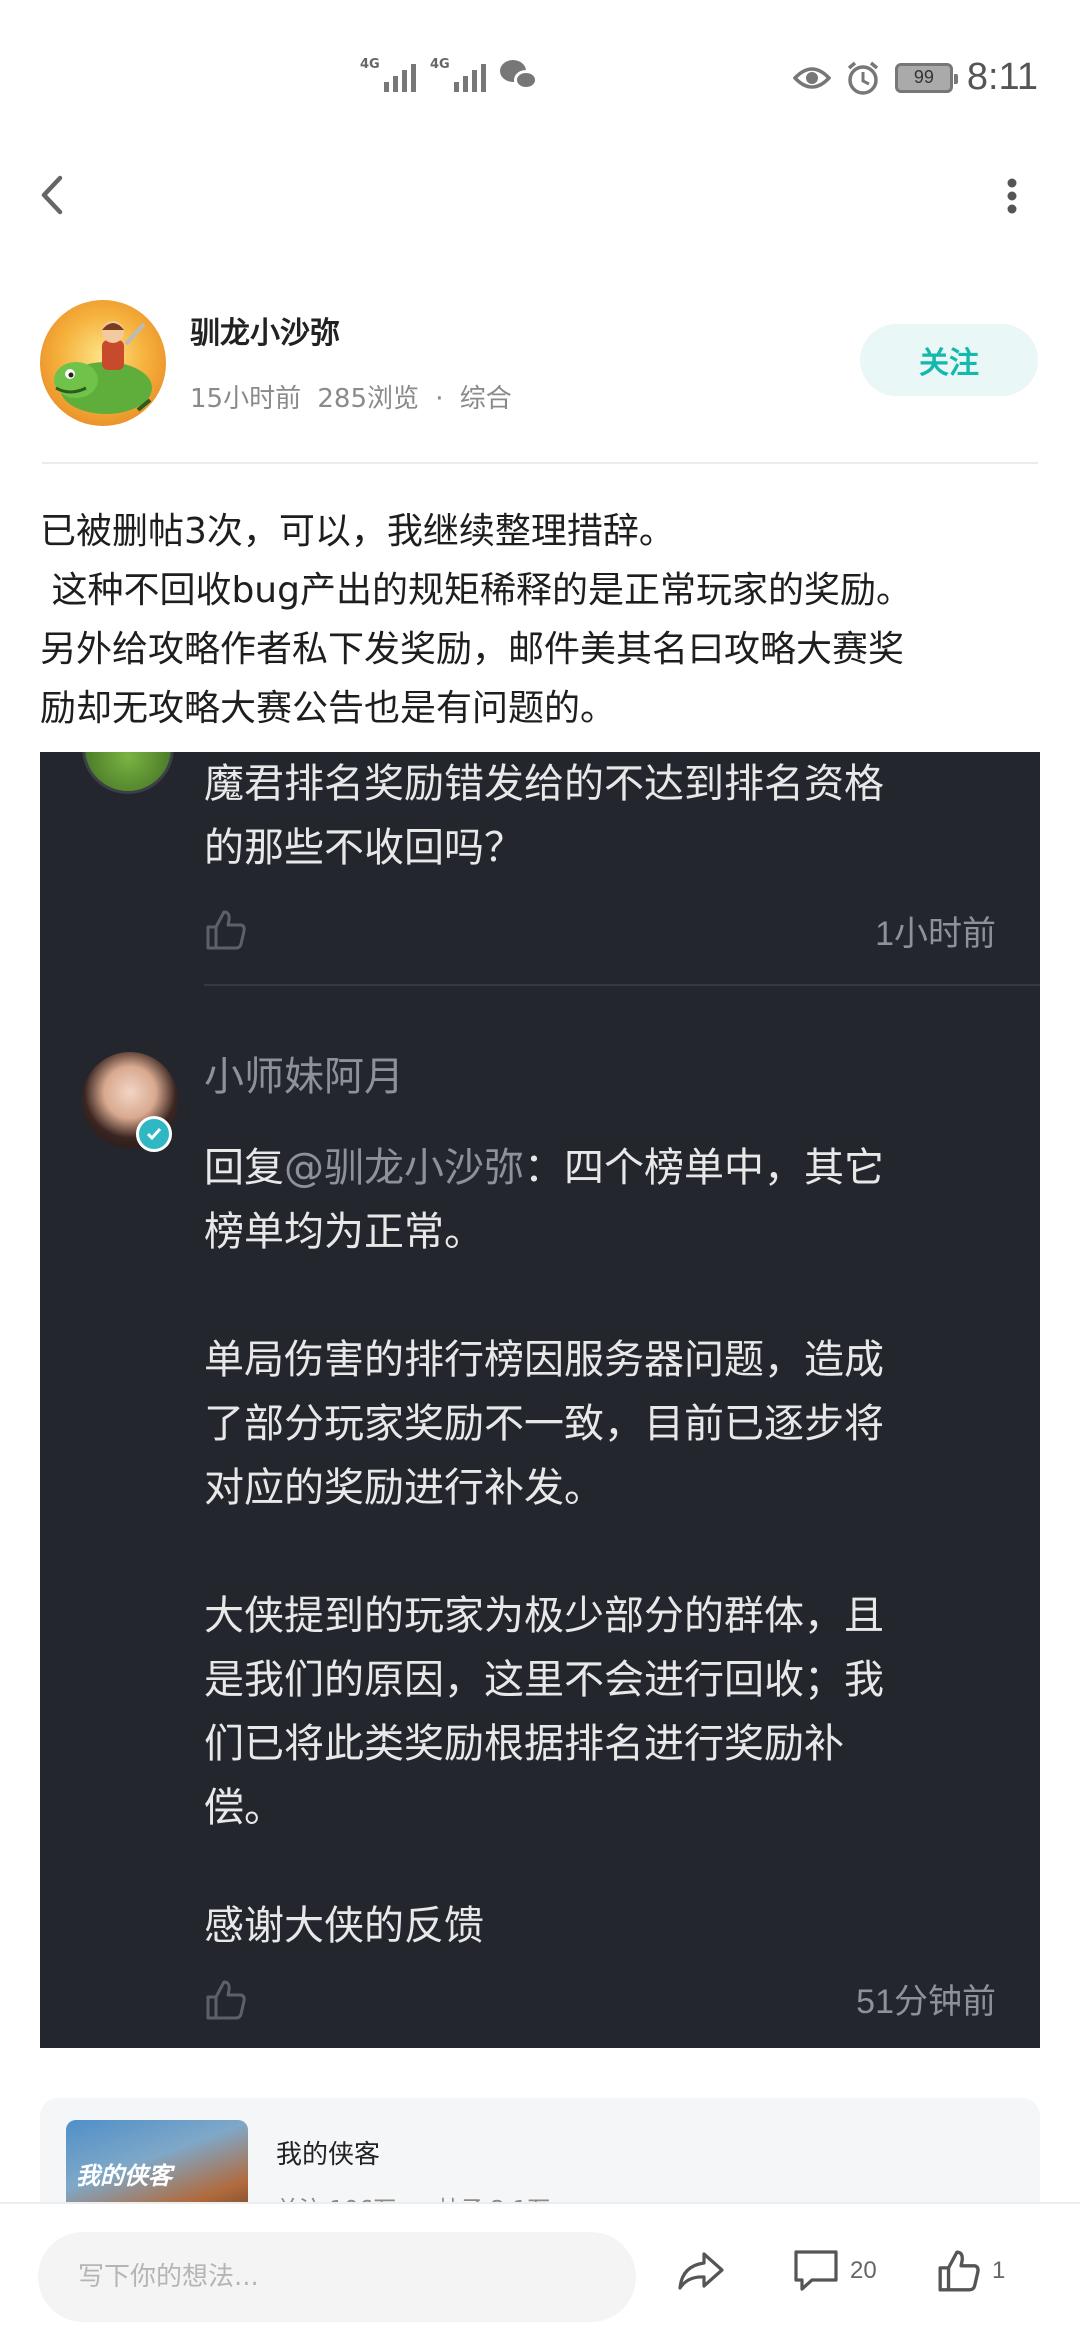  What do you see at coordinates (244, 1808) in the screenshot?
I see `reply-line: 偿。` at bounding box center [244, 1808].